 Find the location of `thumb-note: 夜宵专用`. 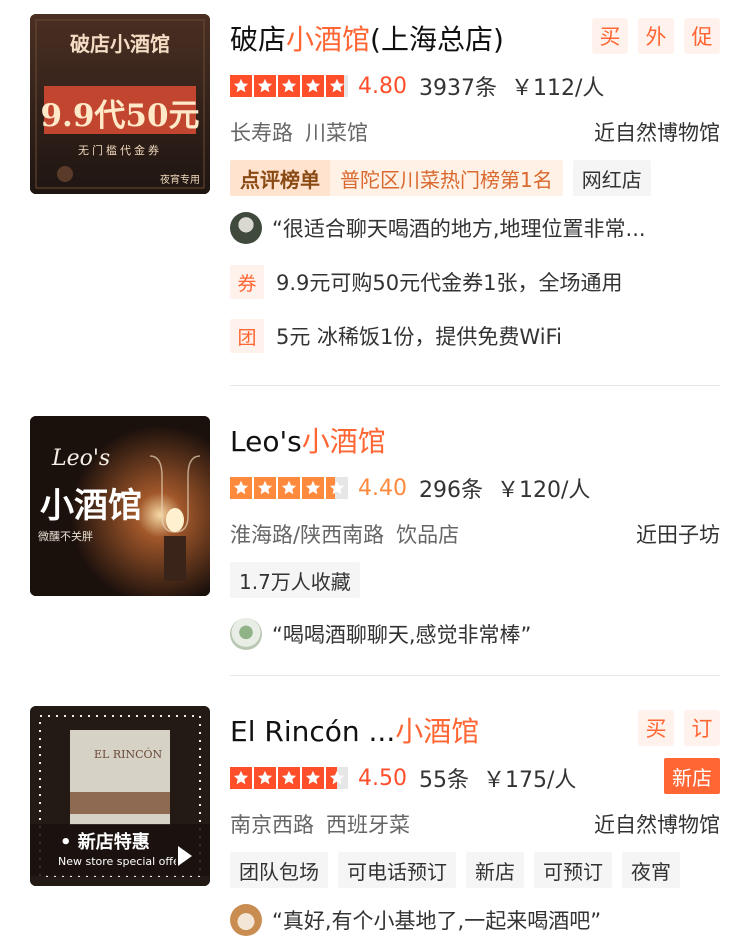

thumb-note: 夜宵专用 is located at coordinates (180, 180).